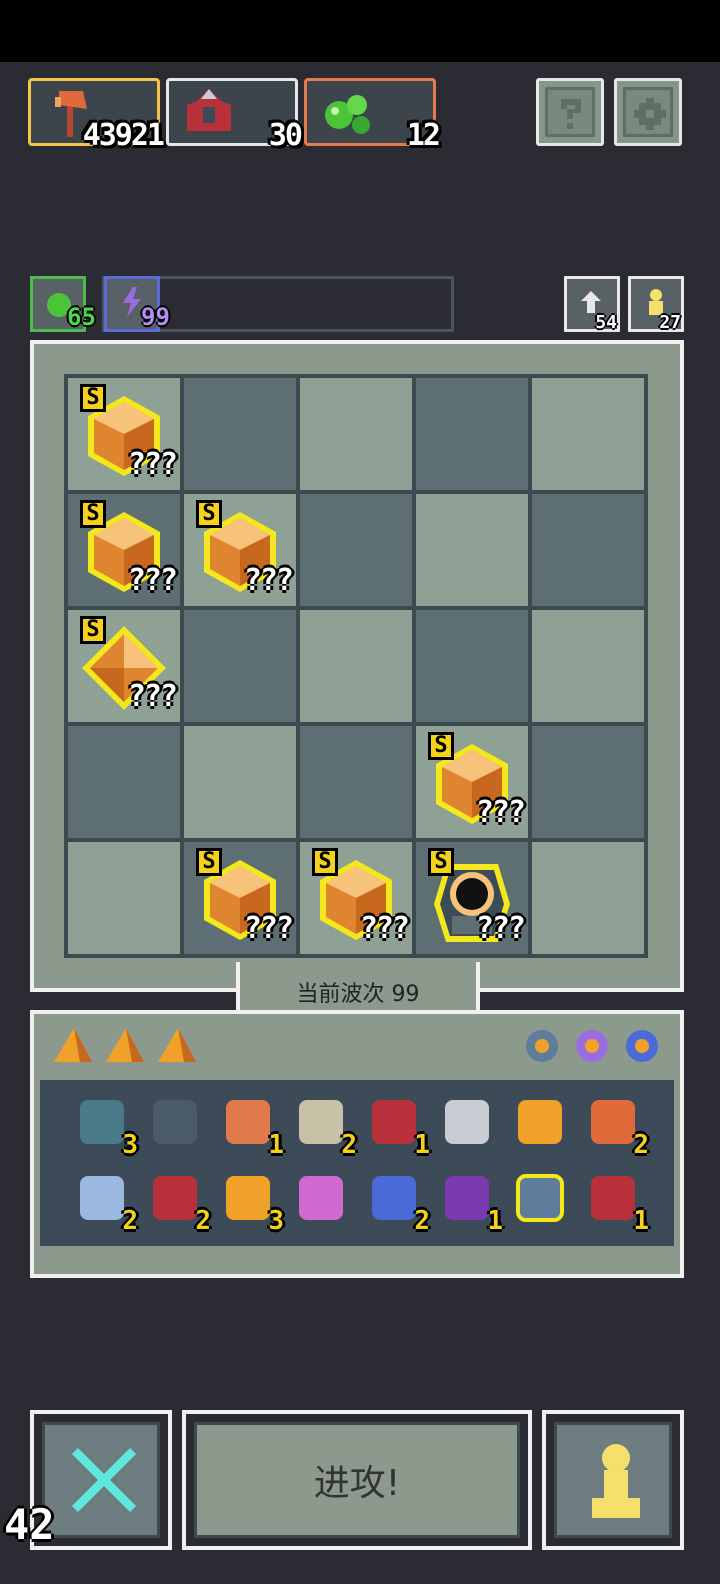 The width and height of the screenshot is (720, 1584). What do you see at coordinates (234, 115) in the screenshot?
I see `armor-resource: 30` at bounding box center [234, 115].